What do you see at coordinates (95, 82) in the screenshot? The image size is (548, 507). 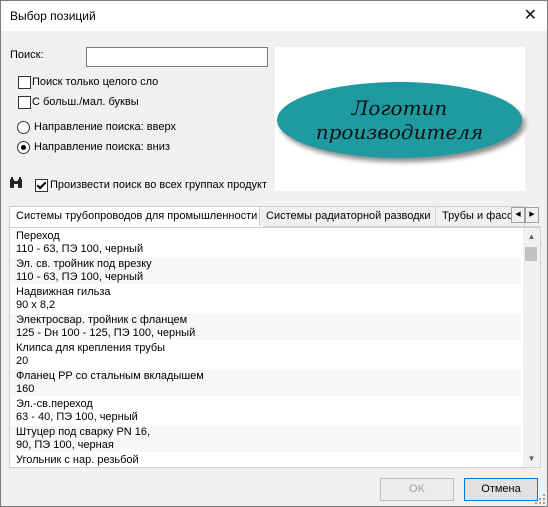 I see `whole-word-label: Поиск только целого сло` at bounding box center [95, 82].